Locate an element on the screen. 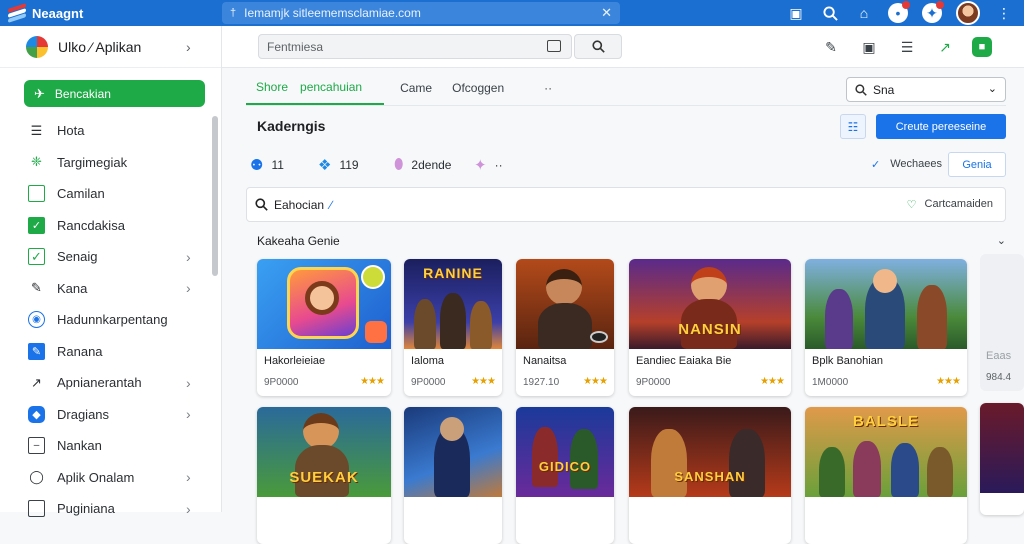  sidebar-item-0: ☰ Hota is located at coordinates (110, 131).